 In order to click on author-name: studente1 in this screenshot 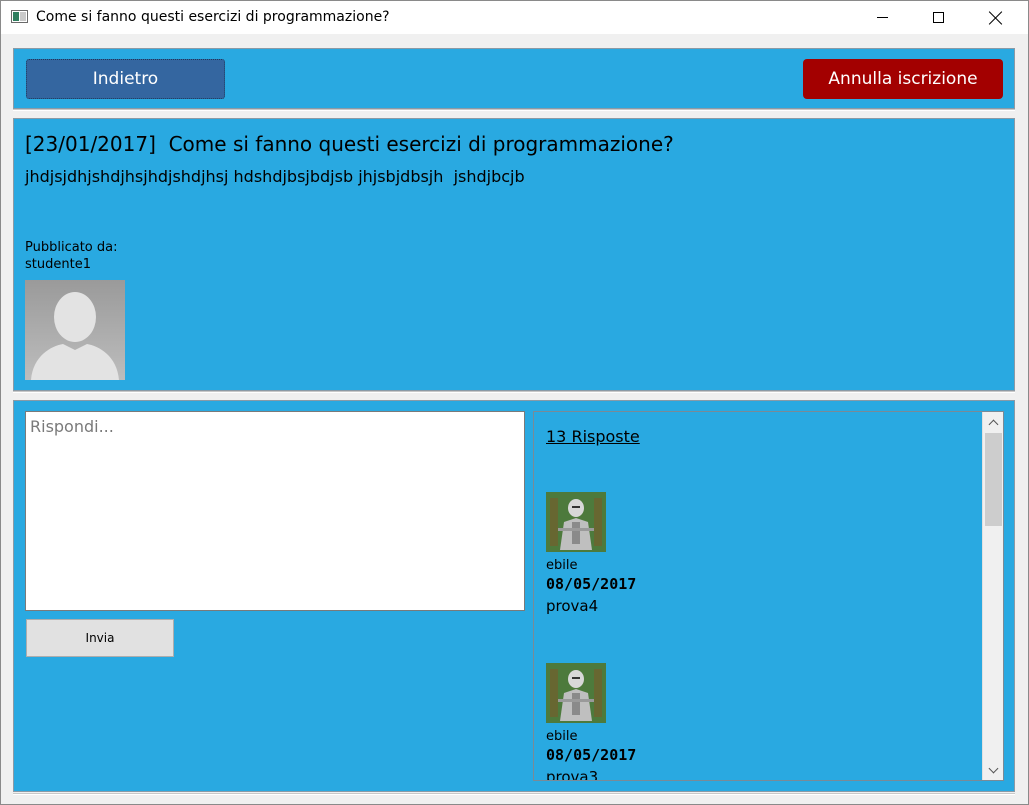, I will do `click(58, 264)`.